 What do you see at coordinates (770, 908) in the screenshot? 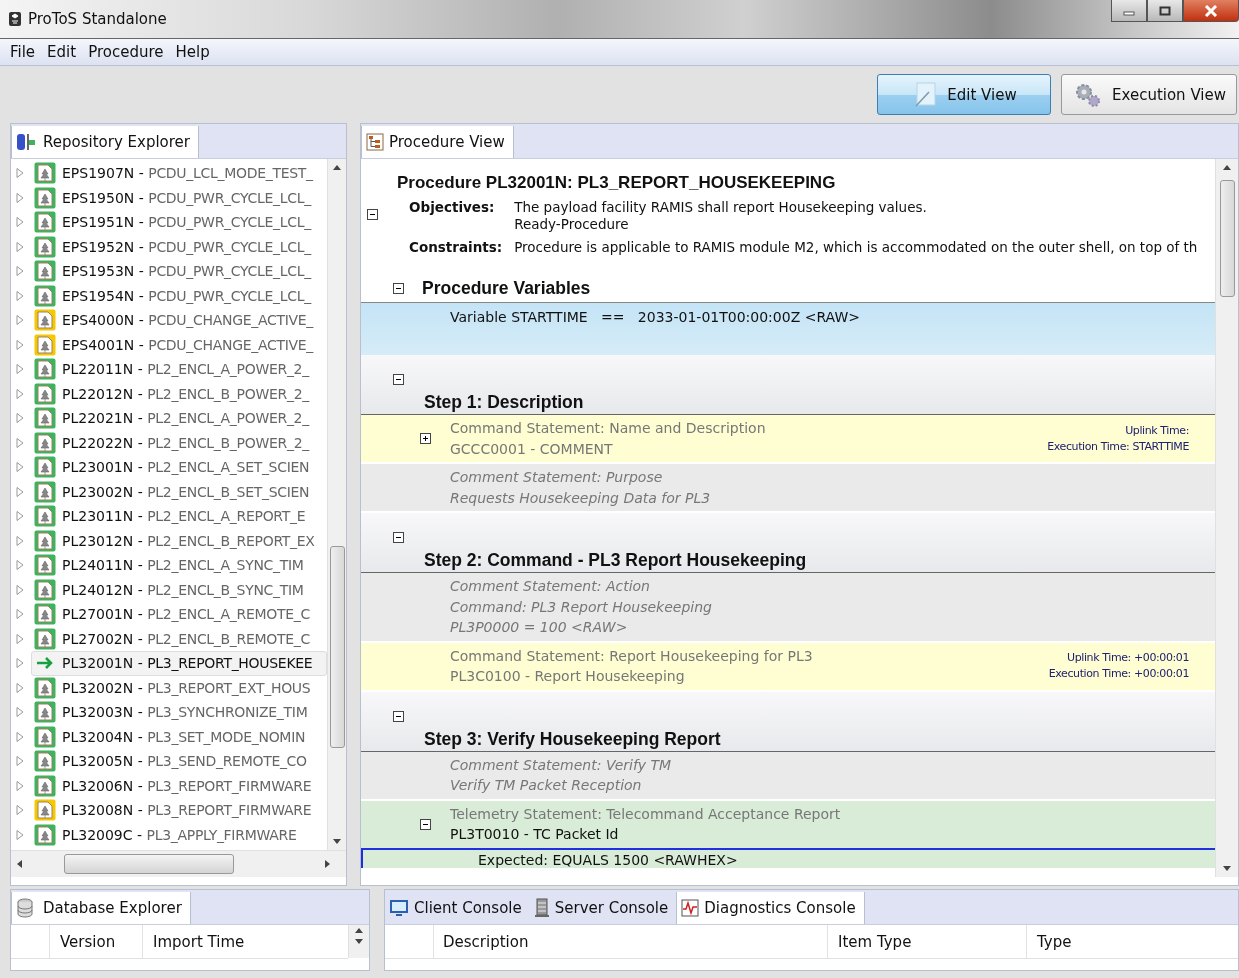
I see `console-tab: Diagnostics Console` at bounding box center [770, 908].